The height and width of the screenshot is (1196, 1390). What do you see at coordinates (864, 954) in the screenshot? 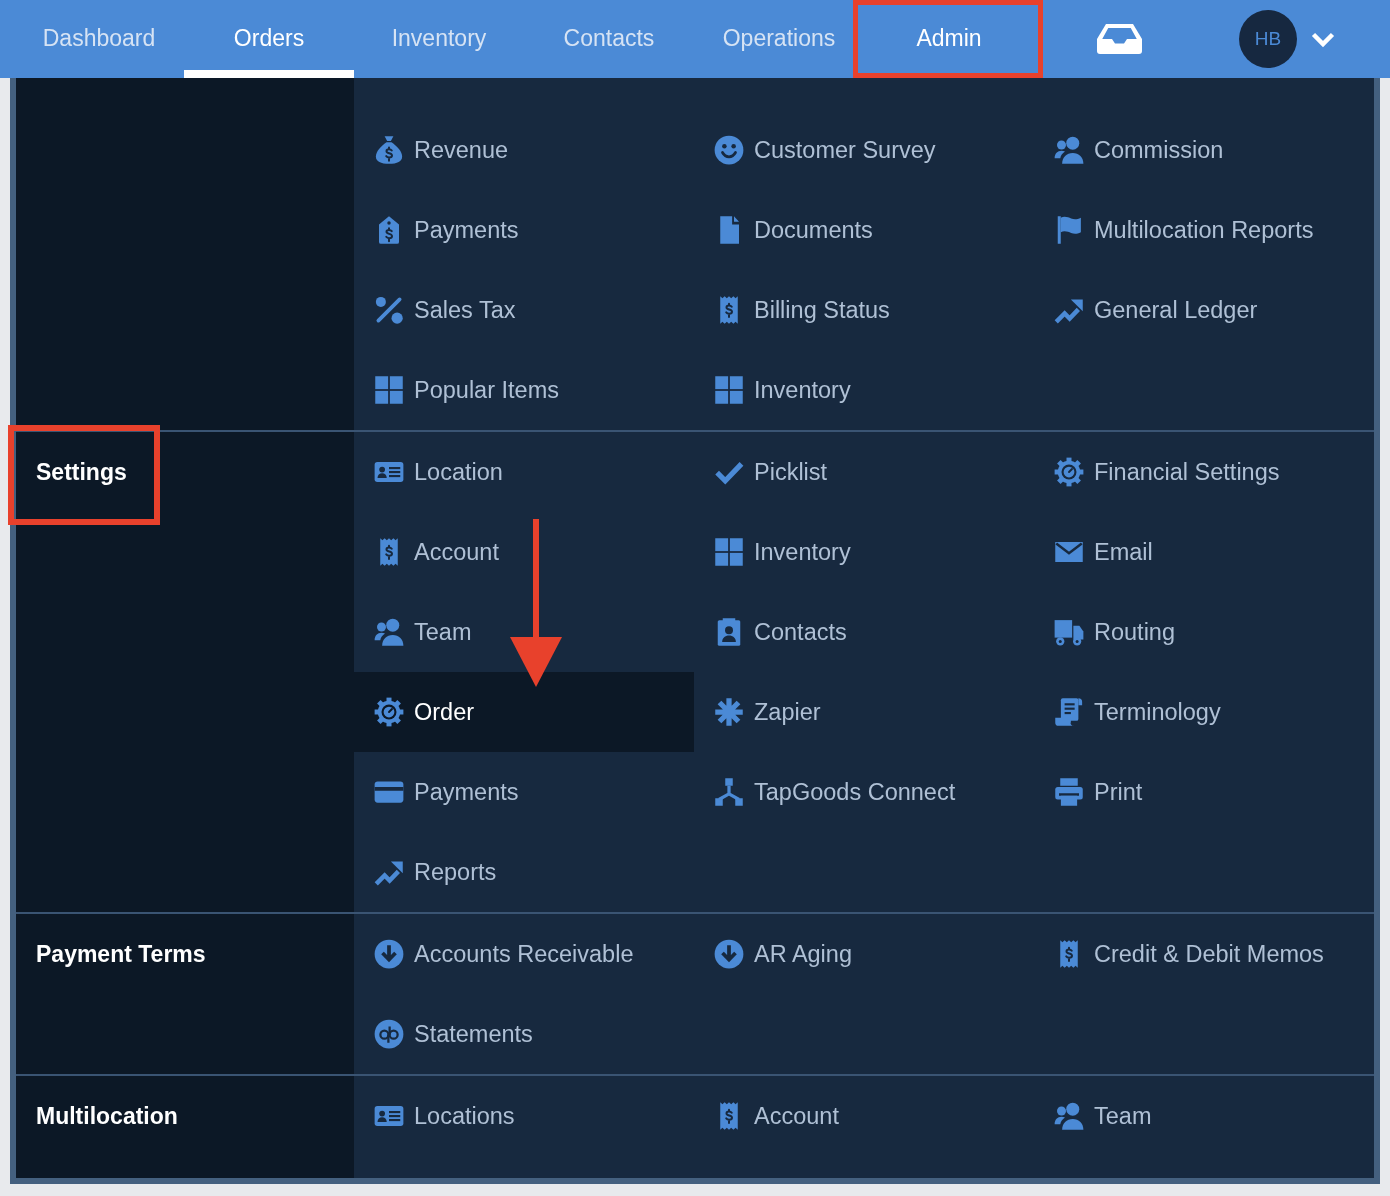
I see `menu-item: AR Aging` at bounding box center [864, 954].